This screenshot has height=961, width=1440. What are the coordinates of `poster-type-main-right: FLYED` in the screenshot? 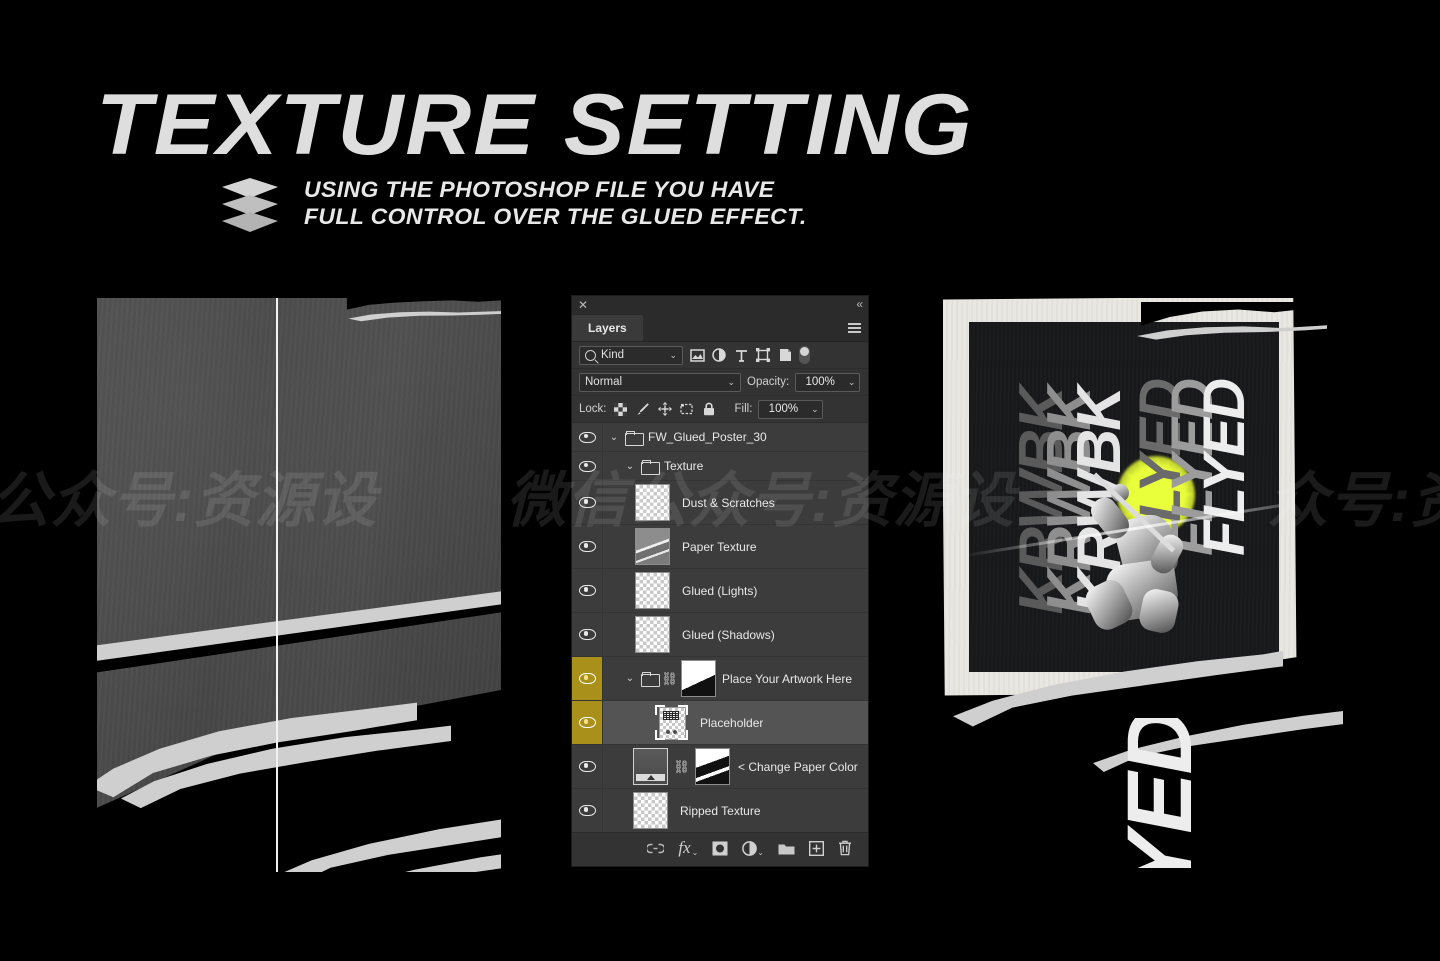 It's located at (1224, 468).